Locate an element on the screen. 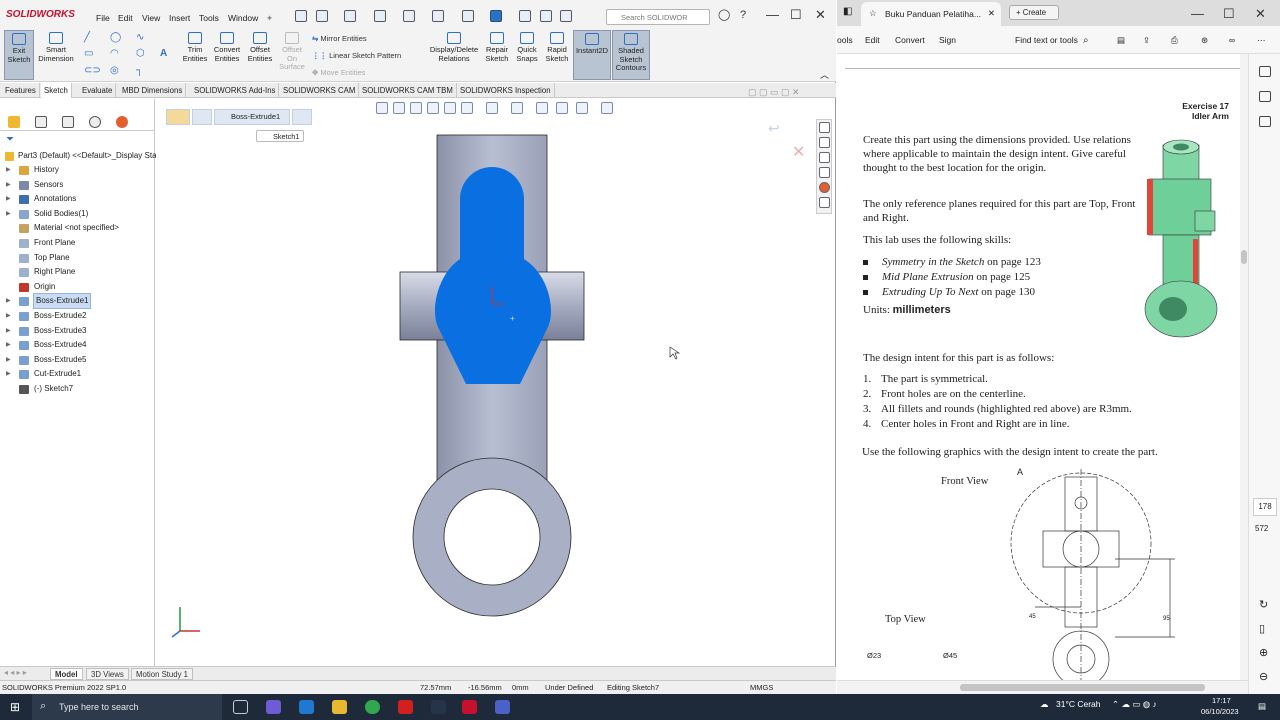 The image size is (1280, 720). pdf-maximize-button: ☐ is located at coordinates (1229, 14).